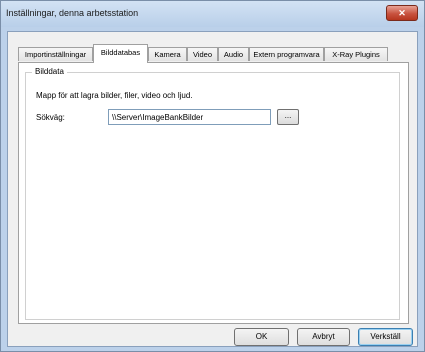 This screenshot has height=352, width=425. What do you see at coordinates (167, 54) in the screenshot?
I see `tab-kamera: Kamera` at bounding box center [167, 54].